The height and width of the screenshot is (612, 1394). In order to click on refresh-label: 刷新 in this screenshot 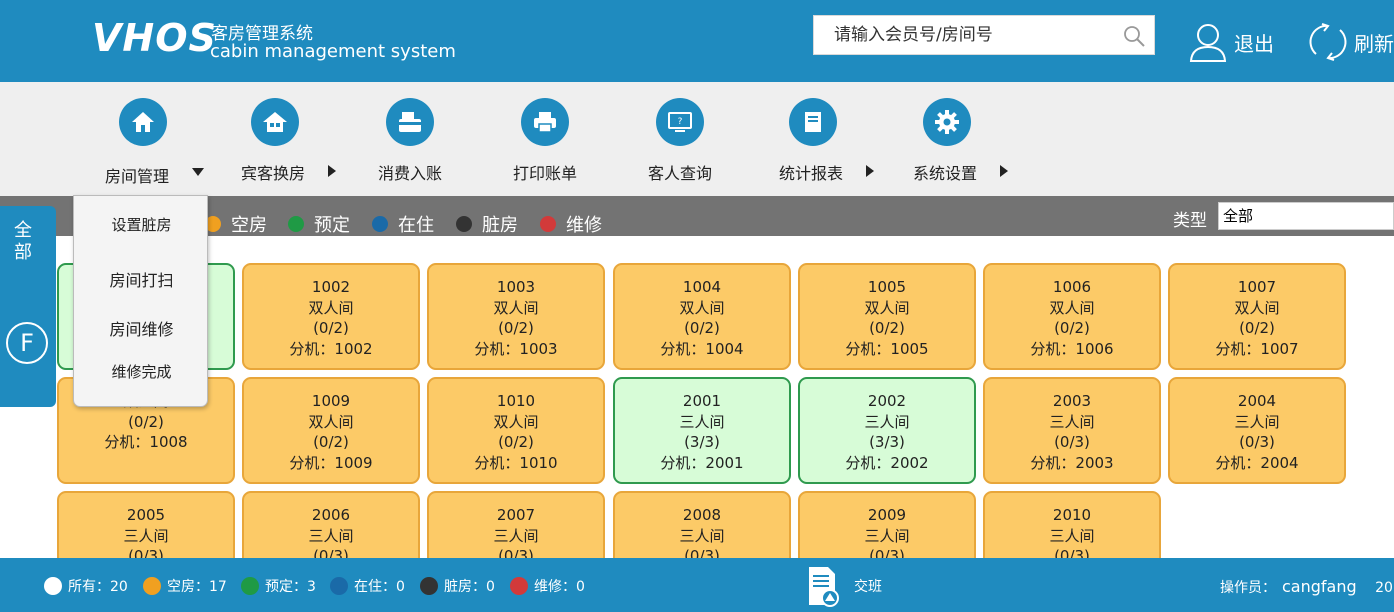, I will do `click(1374, 43)`.